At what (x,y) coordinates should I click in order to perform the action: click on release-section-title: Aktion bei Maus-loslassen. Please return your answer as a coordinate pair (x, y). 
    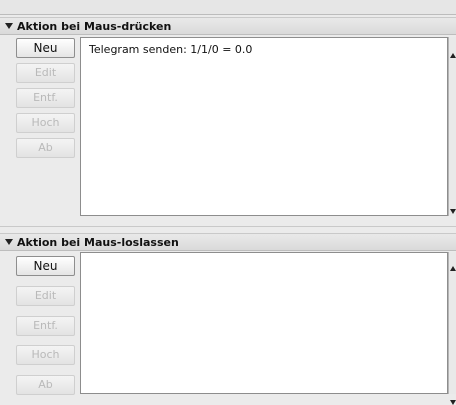
    Looking at the image, I should click on (92, 242).